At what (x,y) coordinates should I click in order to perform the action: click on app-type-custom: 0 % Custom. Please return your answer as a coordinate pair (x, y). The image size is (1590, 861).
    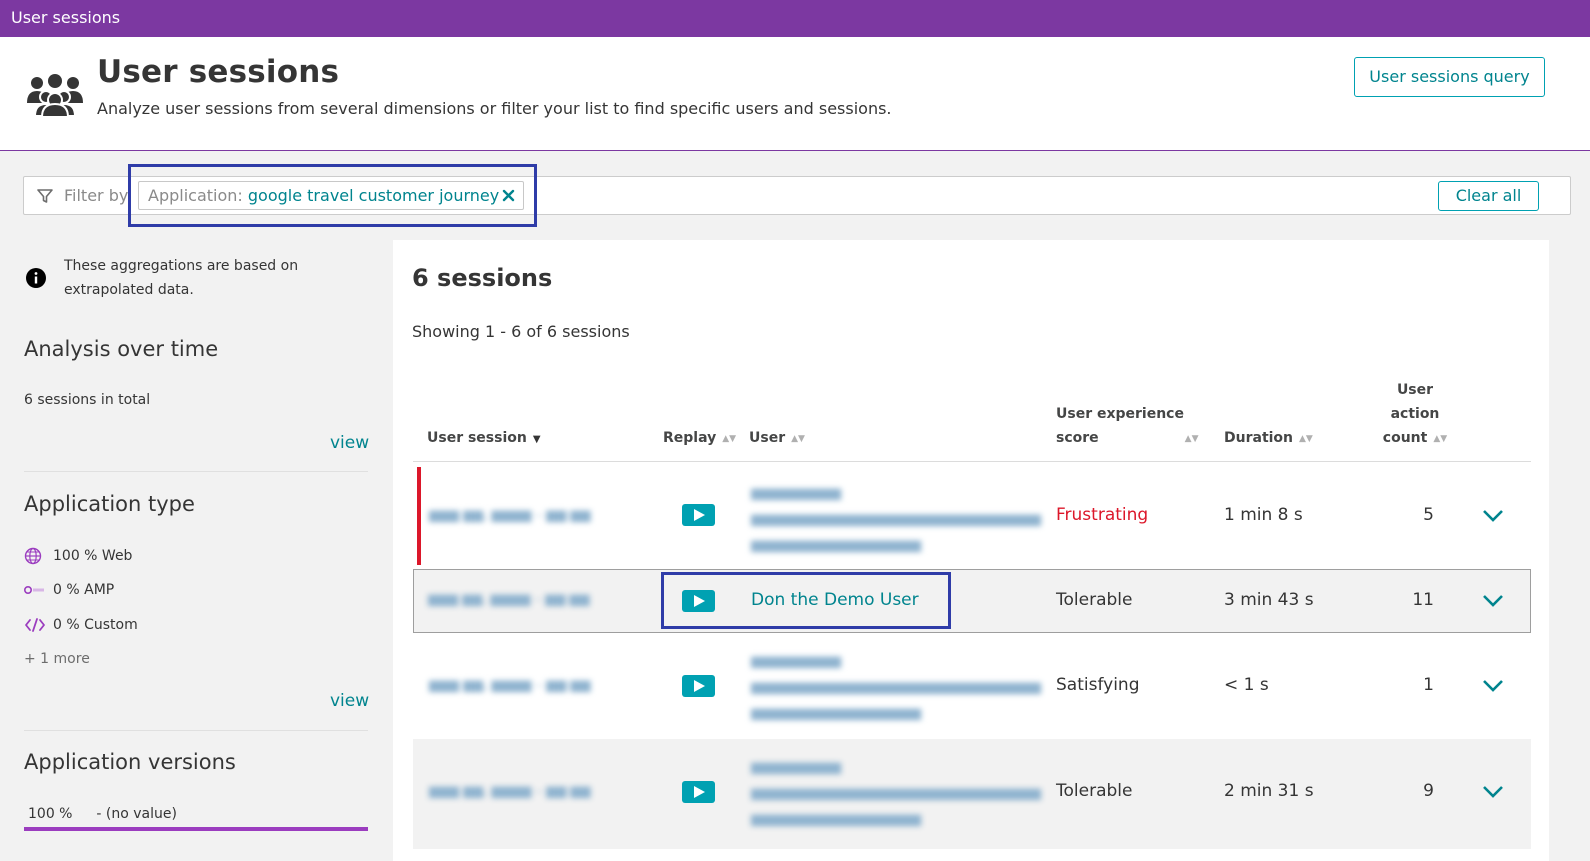
    Looking at the image, I should click on (81, 625).